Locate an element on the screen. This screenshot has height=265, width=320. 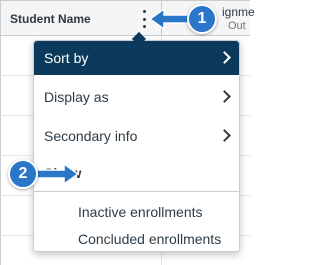
menu-item-display-as: Display as is located at coordinates (136, 97).